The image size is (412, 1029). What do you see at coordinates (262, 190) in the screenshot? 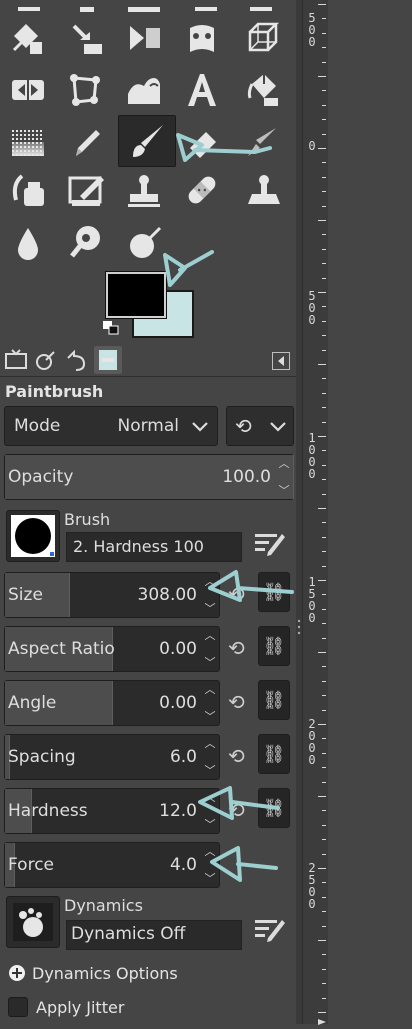
I see `perspective-clone-tool` at bounding box center [262, 190].